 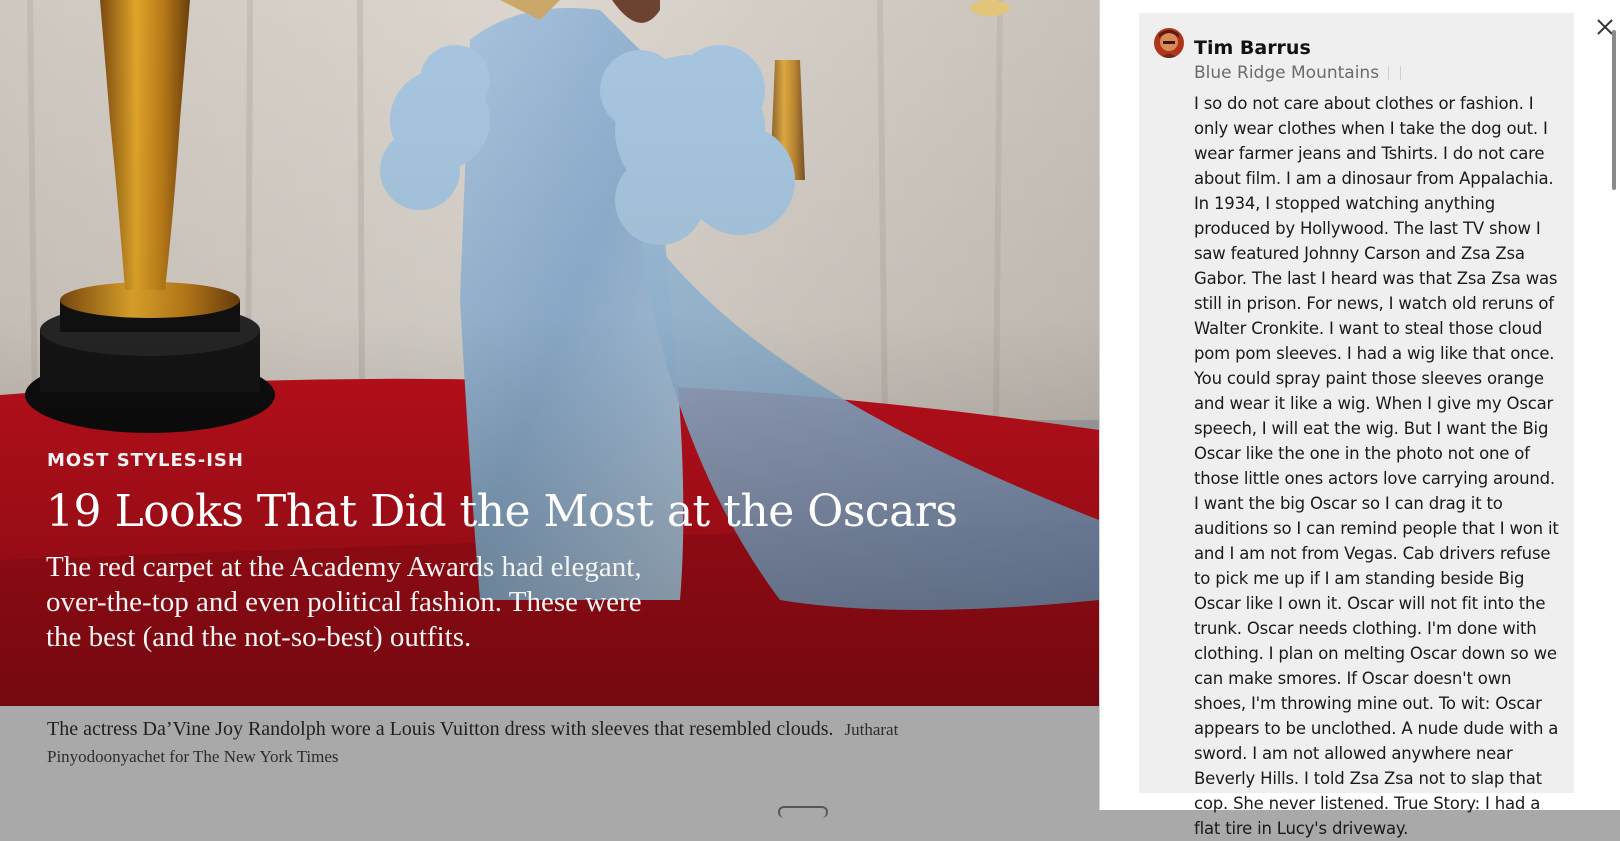 What do you see at coordinates (502, 511) in the screenshot?
I see `article-headline: 19 Looks That Did the Most at the Oscars` at bounding box center [502, 511].